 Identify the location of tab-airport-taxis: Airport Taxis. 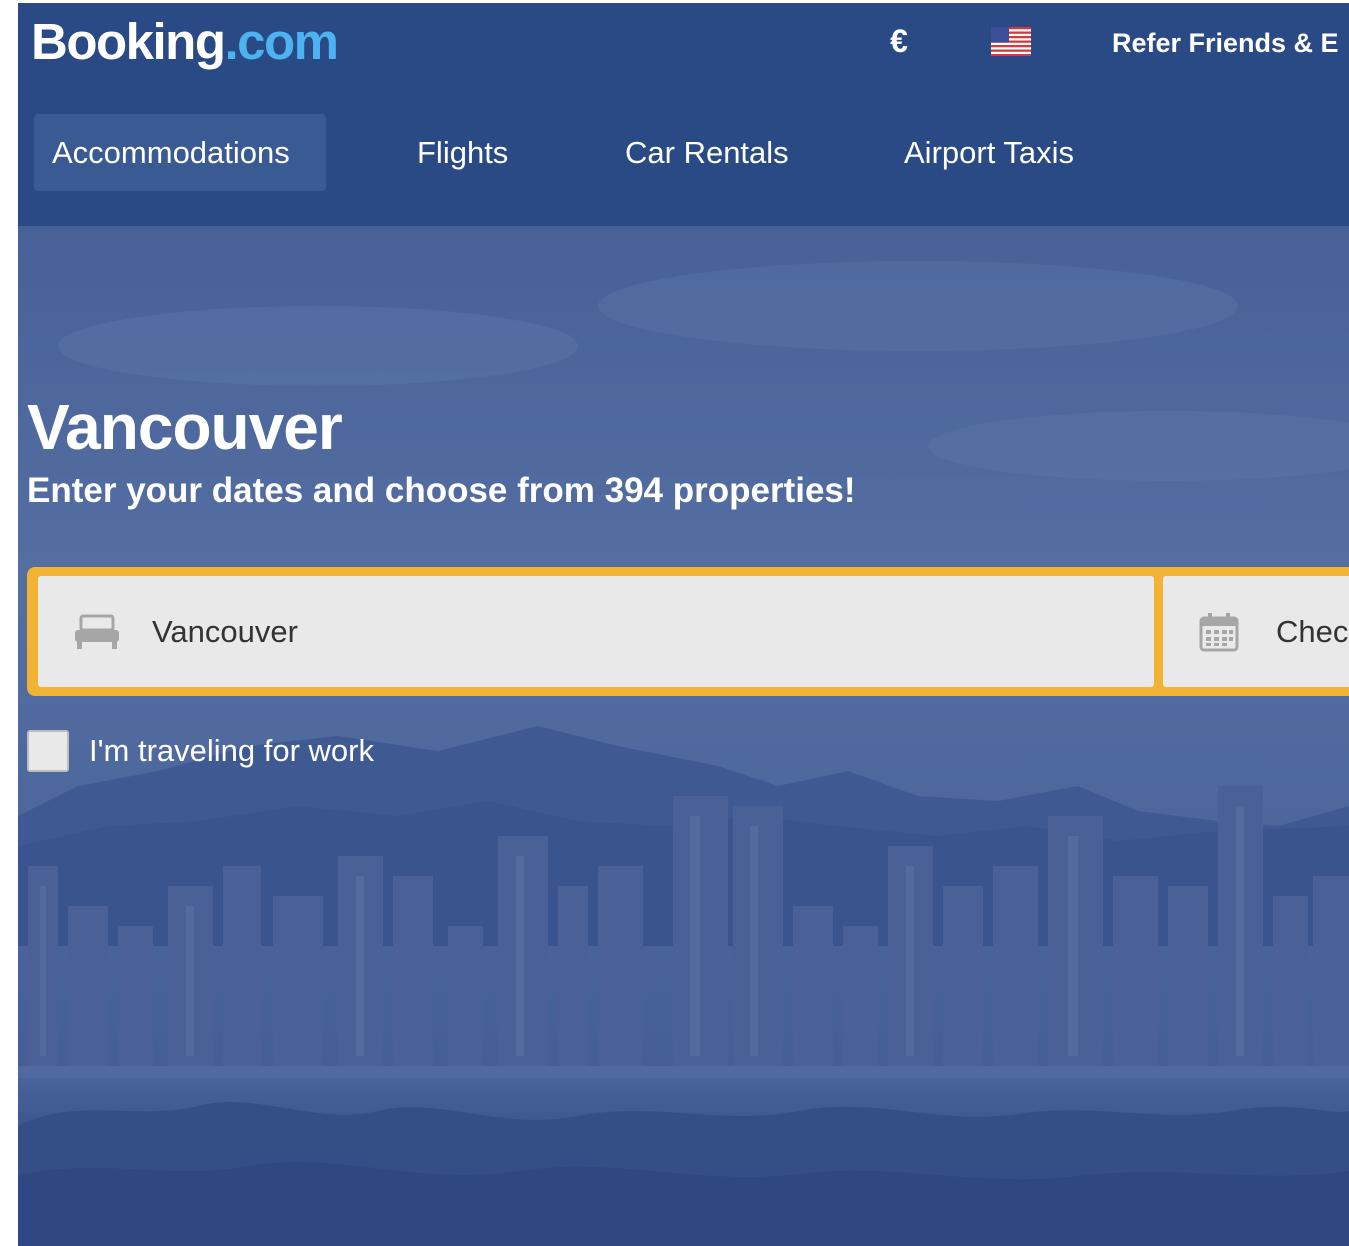
(989, 152).